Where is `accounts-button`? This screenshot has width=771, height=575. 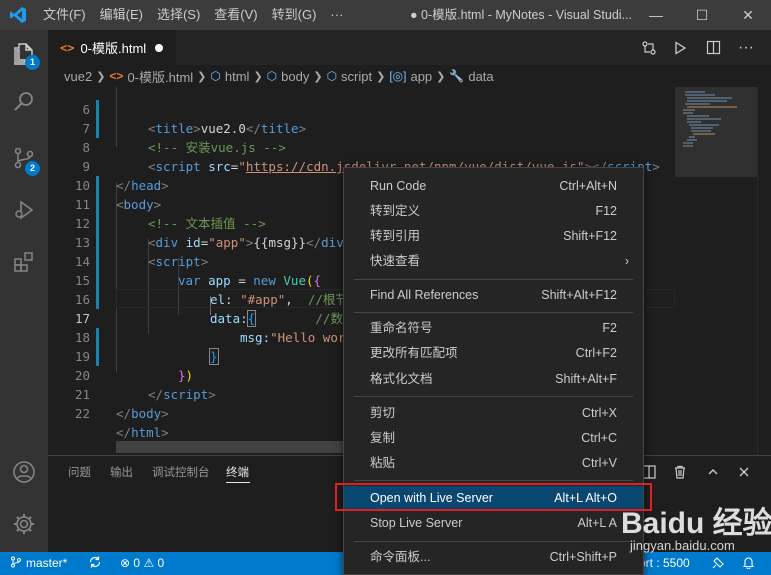 accounts-button is located at coordinates (24, 472).